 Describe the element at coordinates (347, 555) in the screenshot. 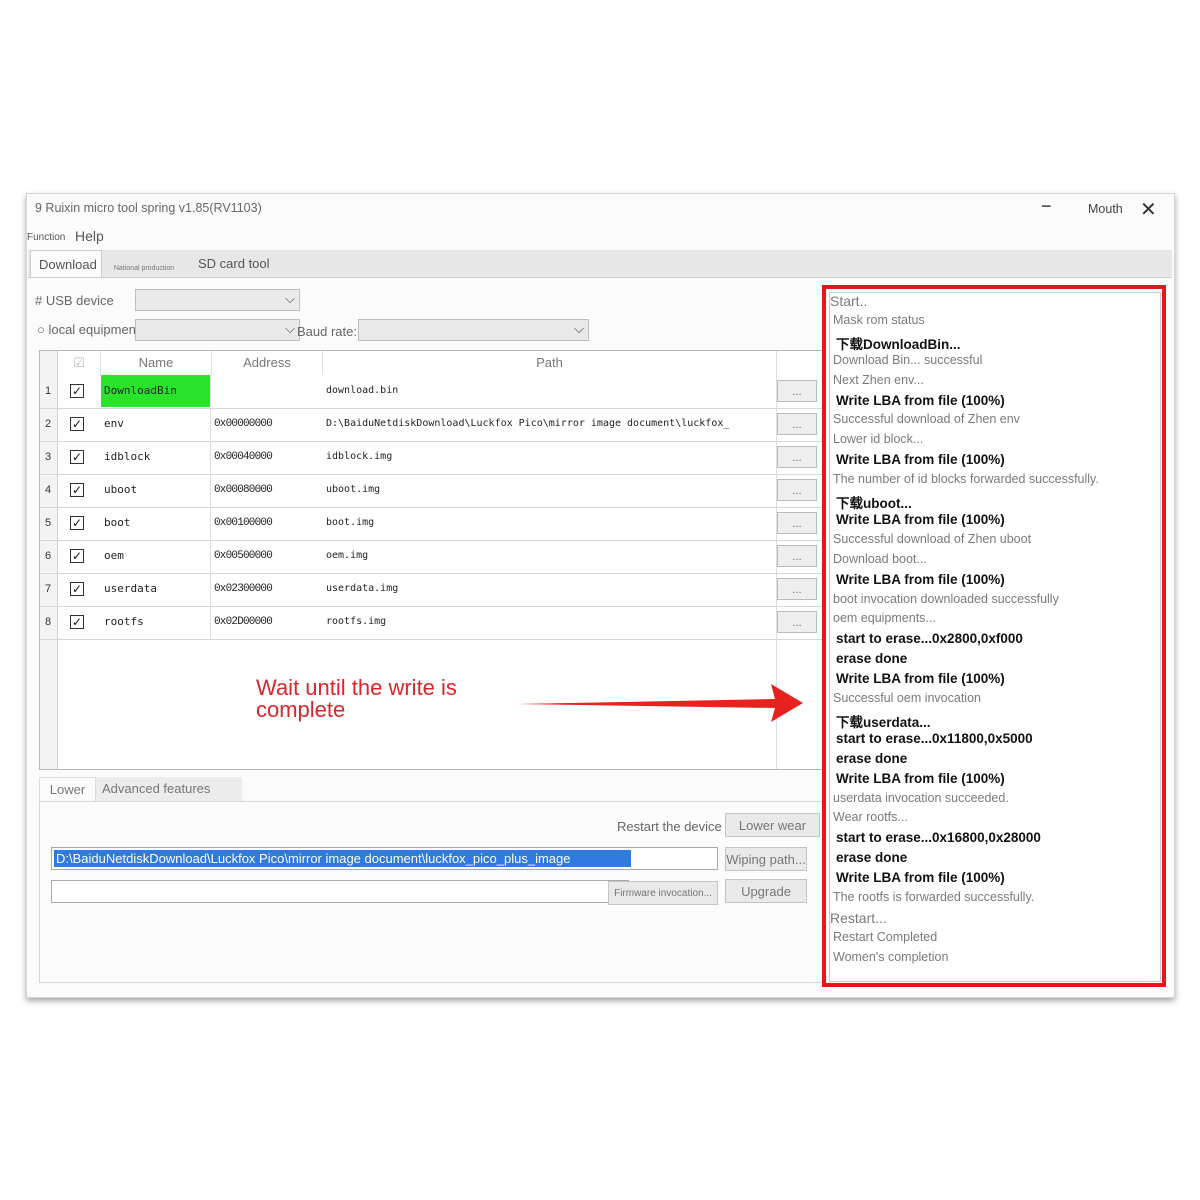

I see `row-path: oem.img` at that location.